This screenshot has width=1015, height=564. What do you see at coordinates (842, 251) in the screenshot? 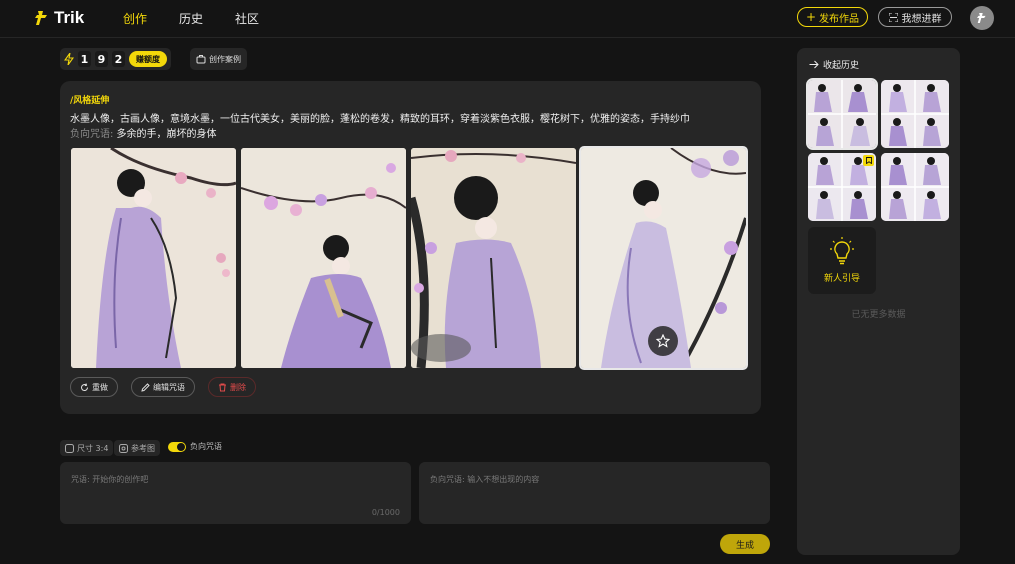
I see `lightbulb-icon` at bounding box center [842, 251].